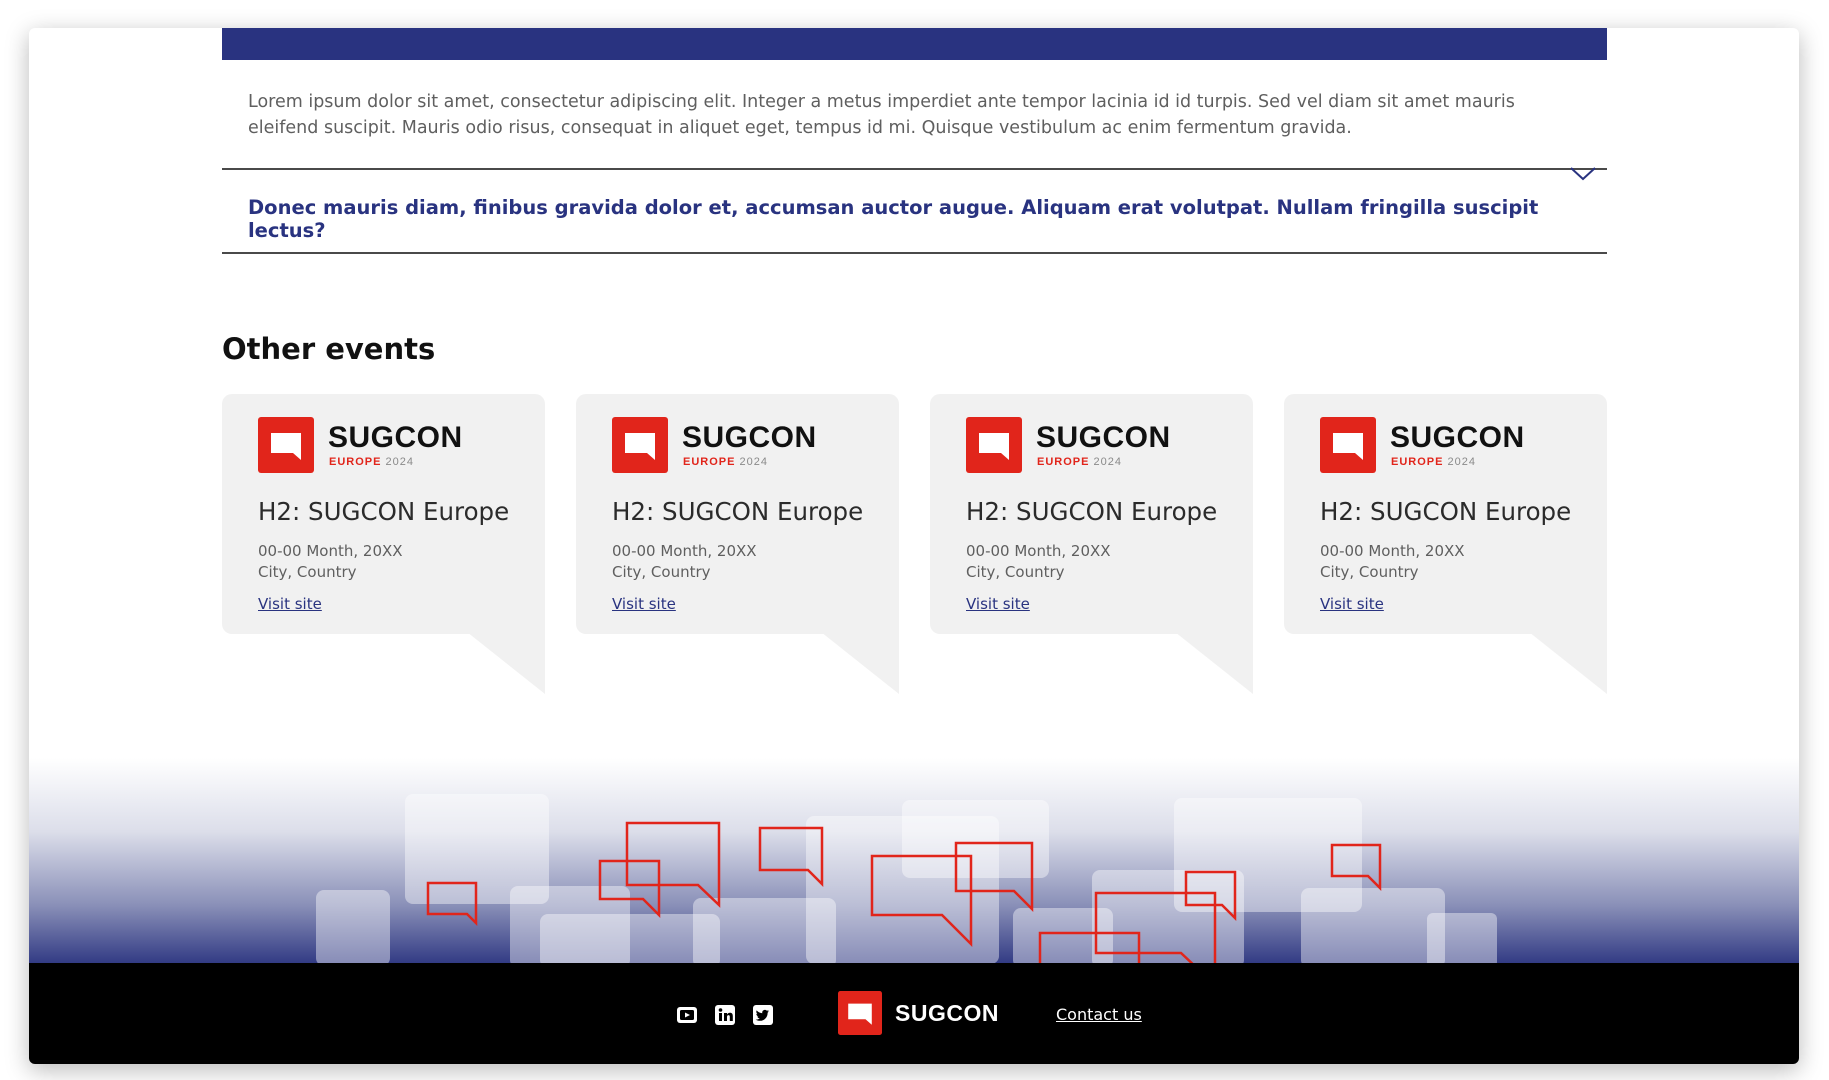 This screenshot has width=1829, height=1080. I want to click on linkedin-icon, so click(725, 1015).